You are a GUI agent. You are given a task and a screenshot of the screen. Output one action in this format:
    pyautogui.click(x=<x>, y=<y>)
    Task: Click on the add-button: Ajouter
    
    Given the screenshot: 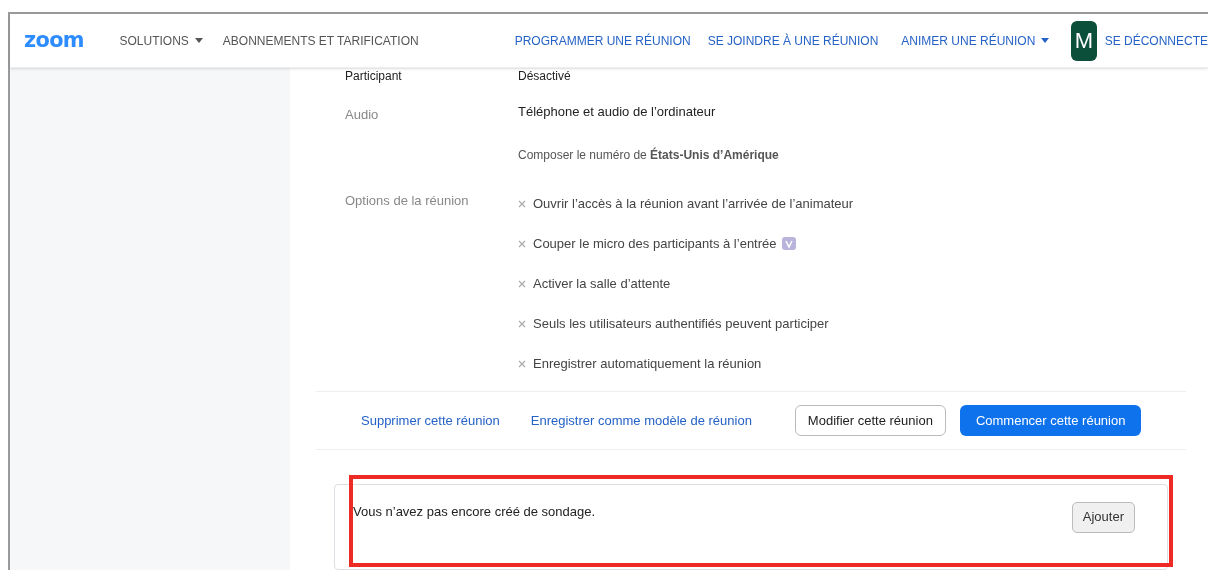 What is the action you would take?
    pyautogui.click(x=1103, y=517)
    